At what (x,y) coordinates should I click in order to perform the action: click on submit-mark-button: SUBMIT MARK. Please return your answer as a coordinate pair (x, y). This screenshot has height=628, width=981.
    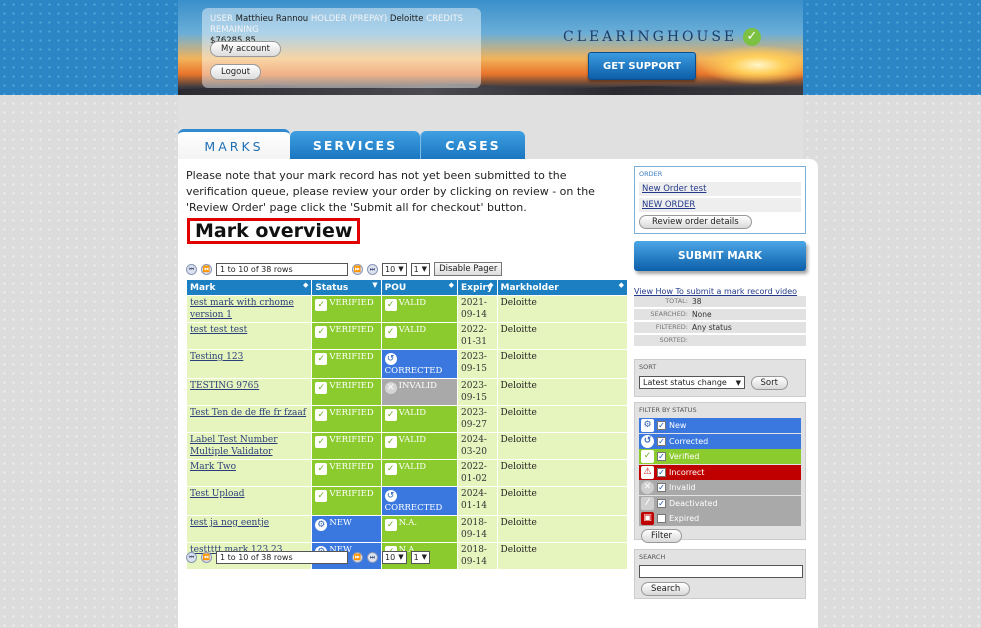
    Looking at the image, I should click on (720, 256).